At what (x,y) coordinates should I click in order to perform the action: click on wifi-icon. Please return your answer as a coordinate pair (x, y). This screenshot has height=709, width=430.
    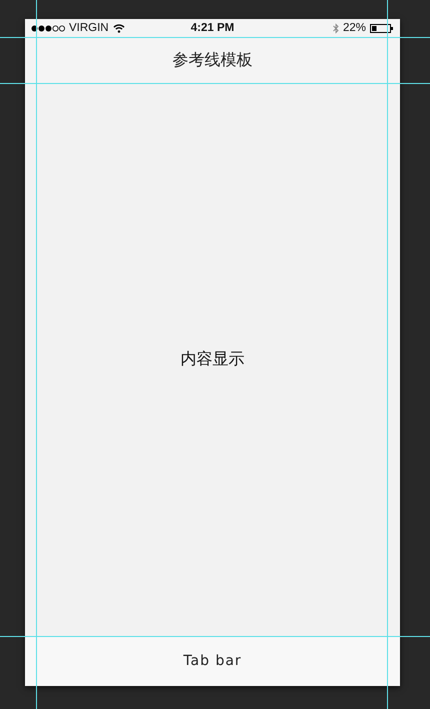
    Looking at the image, I should click on (118, 28).